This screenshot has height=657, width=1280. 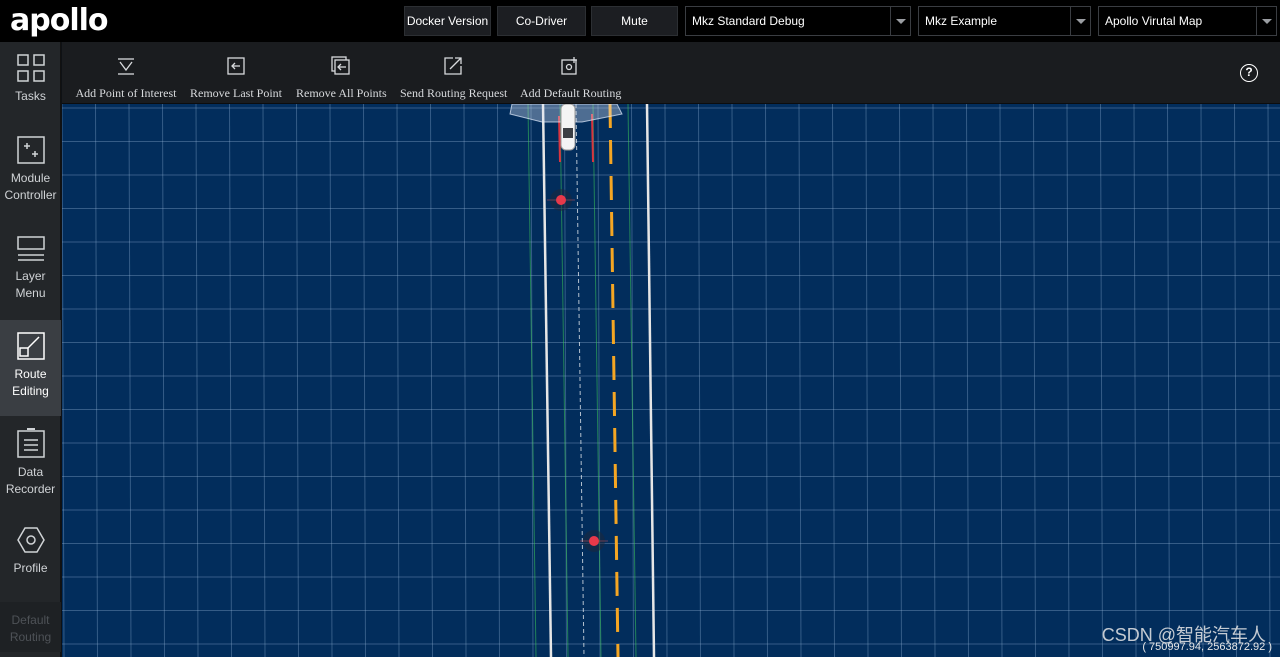 What do you see at coordinates (569, 66) in the screenshot?
I see `add-default-routing-icon` at bounding box center [569, 66].